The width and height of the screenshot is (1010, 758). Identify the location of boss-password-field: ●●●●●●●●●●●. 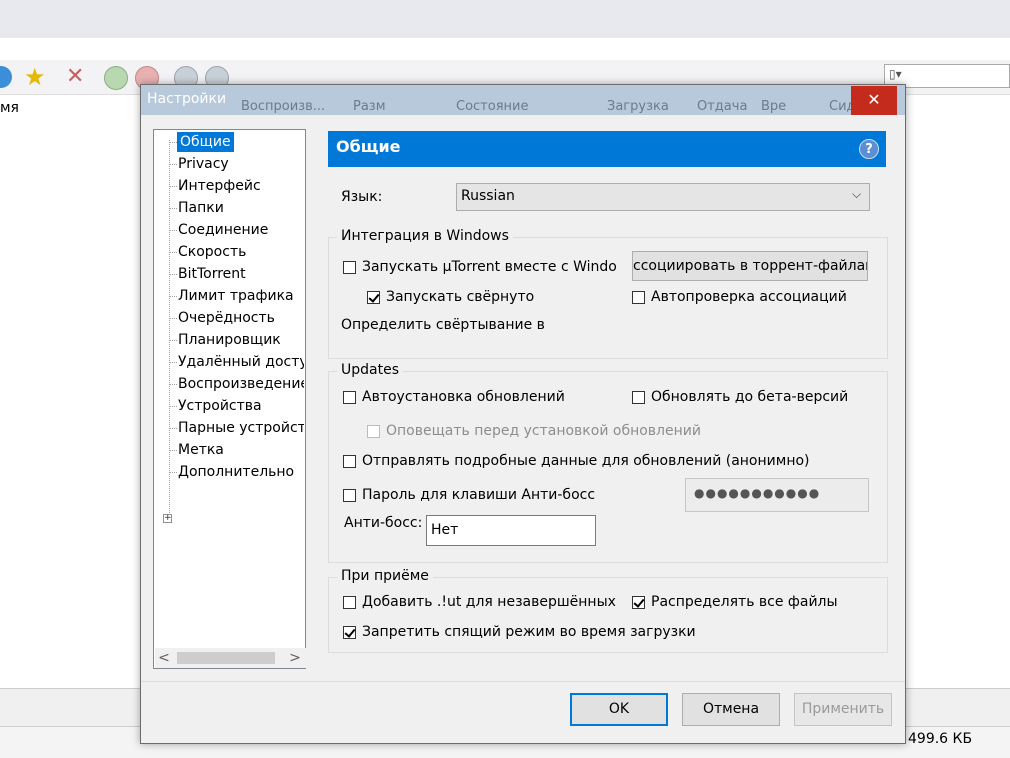
(777, 495).